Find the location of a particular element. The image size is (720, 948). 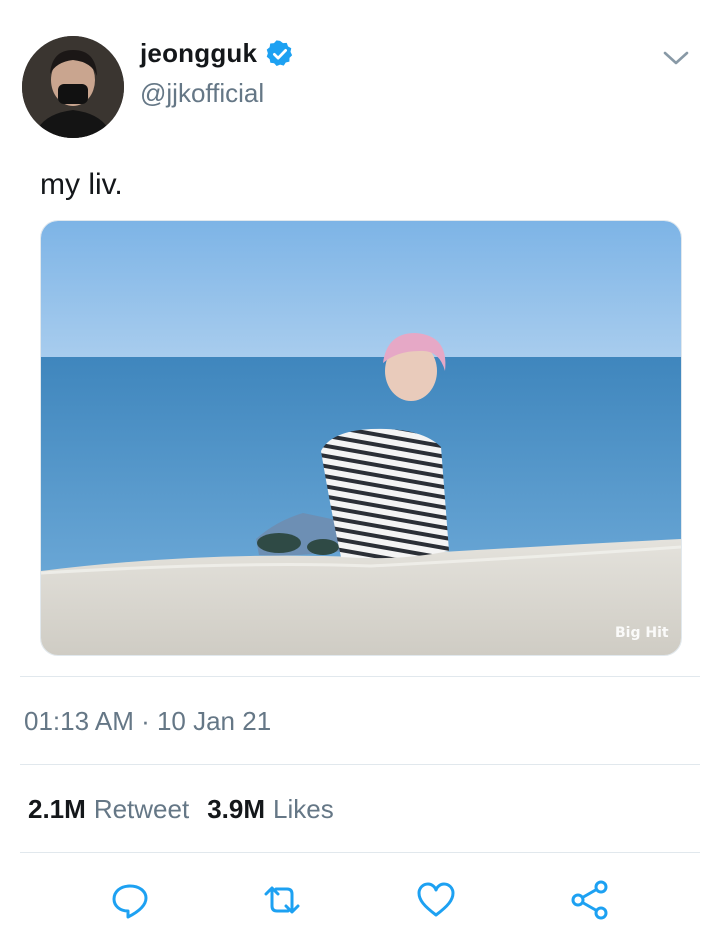

display-name: jeongguk is located at coordinates (198, 53).